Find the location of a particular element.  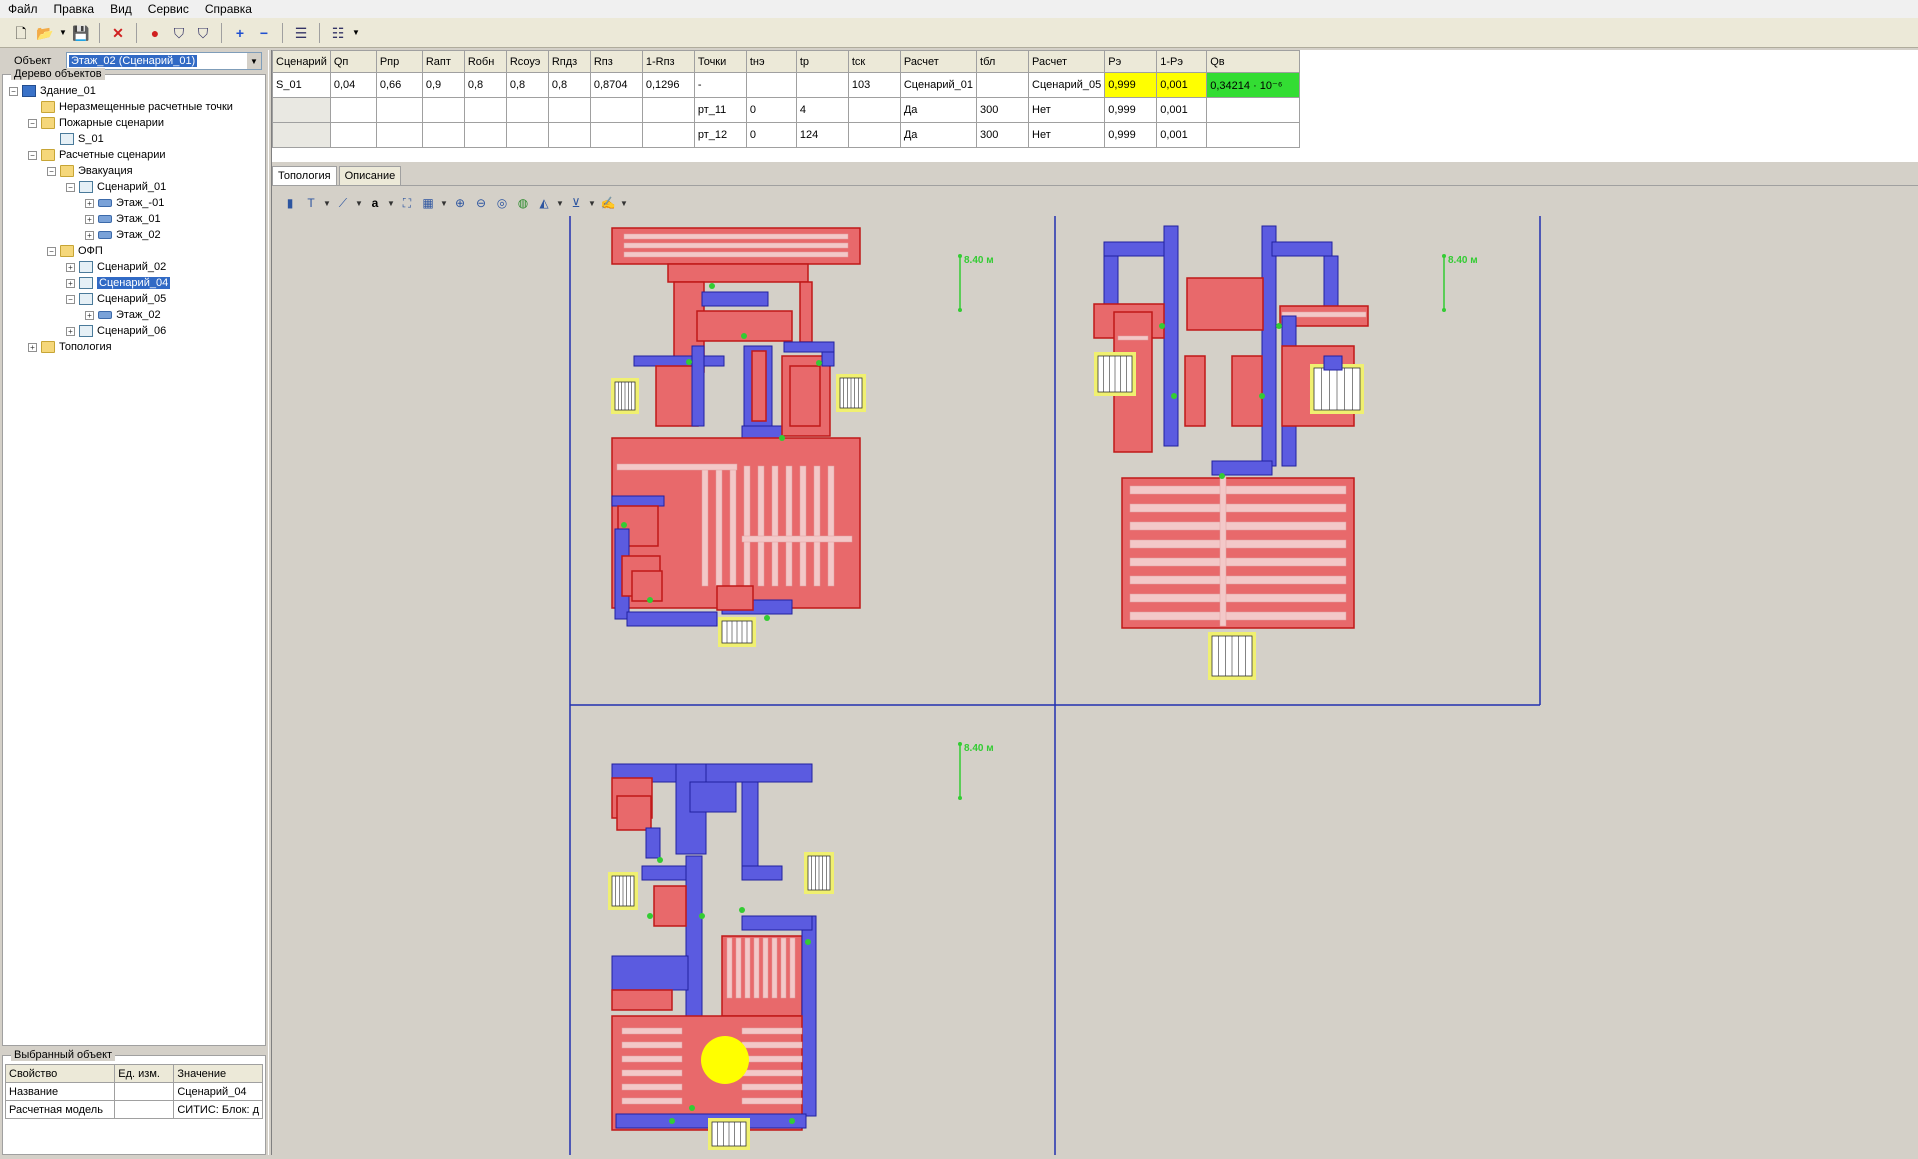

table-cell: 0,1296 is located at coordinates (668, 85).